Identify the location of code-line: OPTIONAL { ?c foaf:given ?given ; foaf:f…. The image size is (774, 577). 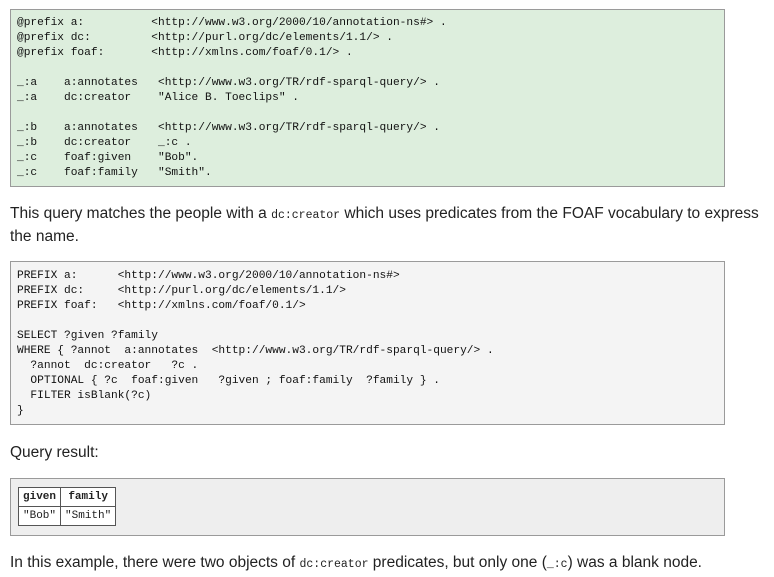
(228, 381).